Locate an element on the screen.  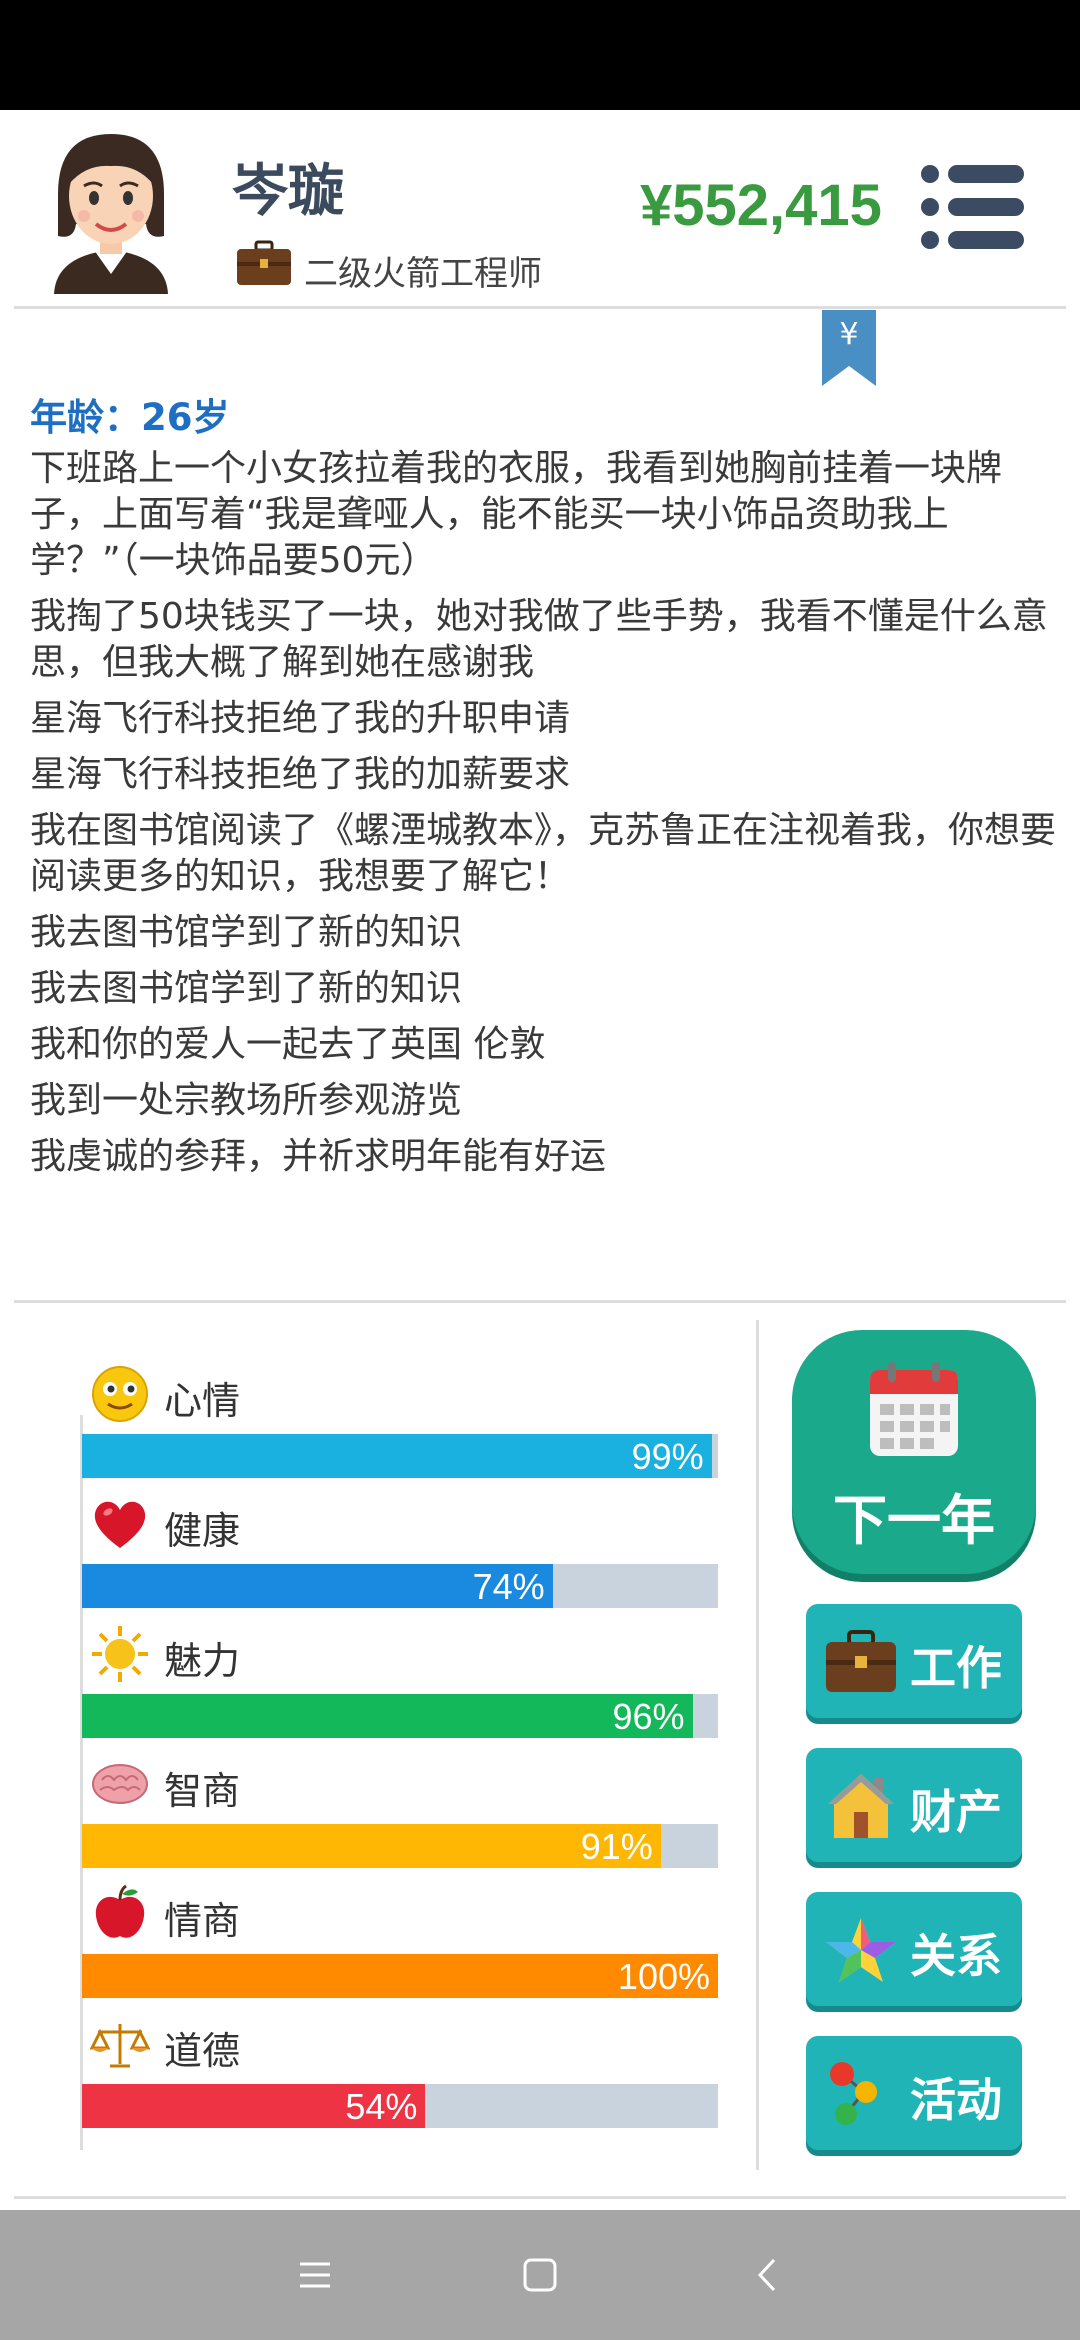
job-title: 二级火箭工程师 is located at coordinates (423, 274).